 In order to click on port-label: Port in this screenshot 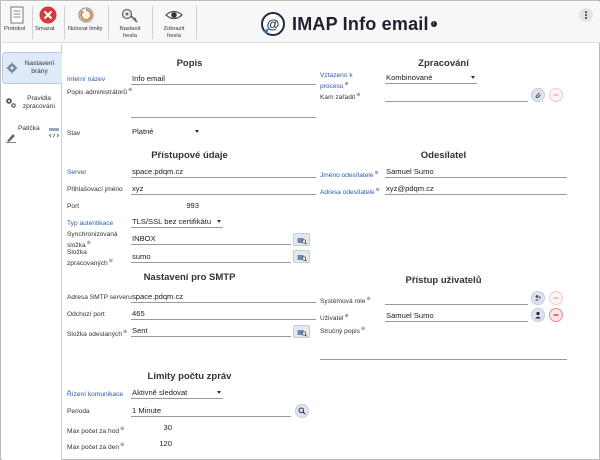, I will do `click(73, 206)`.